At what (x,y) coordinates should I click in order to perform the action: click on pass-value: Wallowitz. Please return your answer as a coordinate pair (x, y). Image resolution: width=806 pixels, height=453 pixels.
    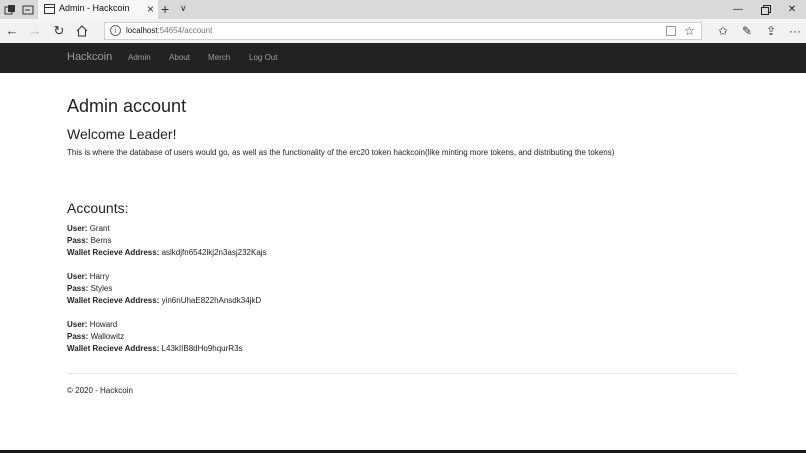
    Looking at the image, I should click on (107, 336).